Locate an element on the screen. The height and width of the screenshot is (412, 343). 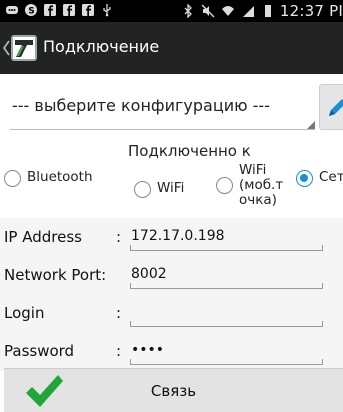
config-select-value: --- выберите конфигурацию --- is located at coordinates (141, 105).